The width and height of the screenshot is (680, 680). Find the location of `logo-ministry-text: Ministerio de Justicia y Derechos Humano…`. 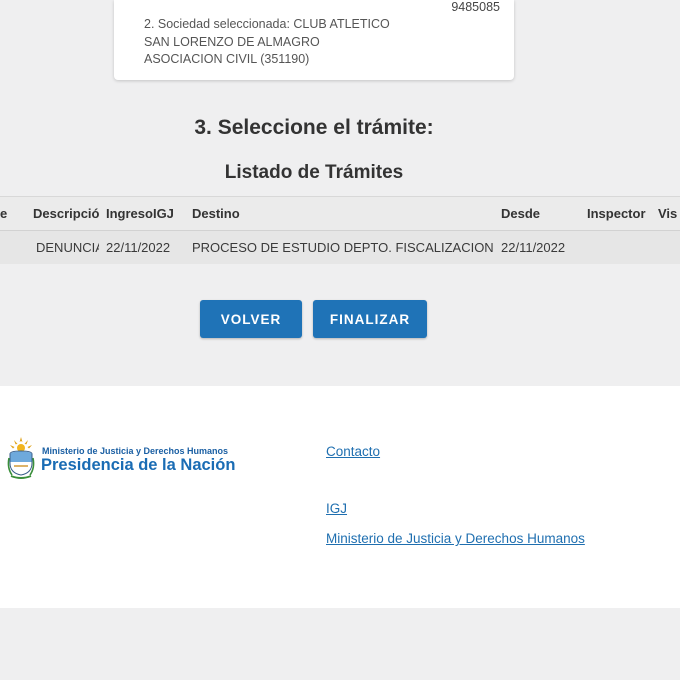

logo-ministry-text: Ministerio de Justicia y Derechos Humano… is located at coordinates (135, 451).